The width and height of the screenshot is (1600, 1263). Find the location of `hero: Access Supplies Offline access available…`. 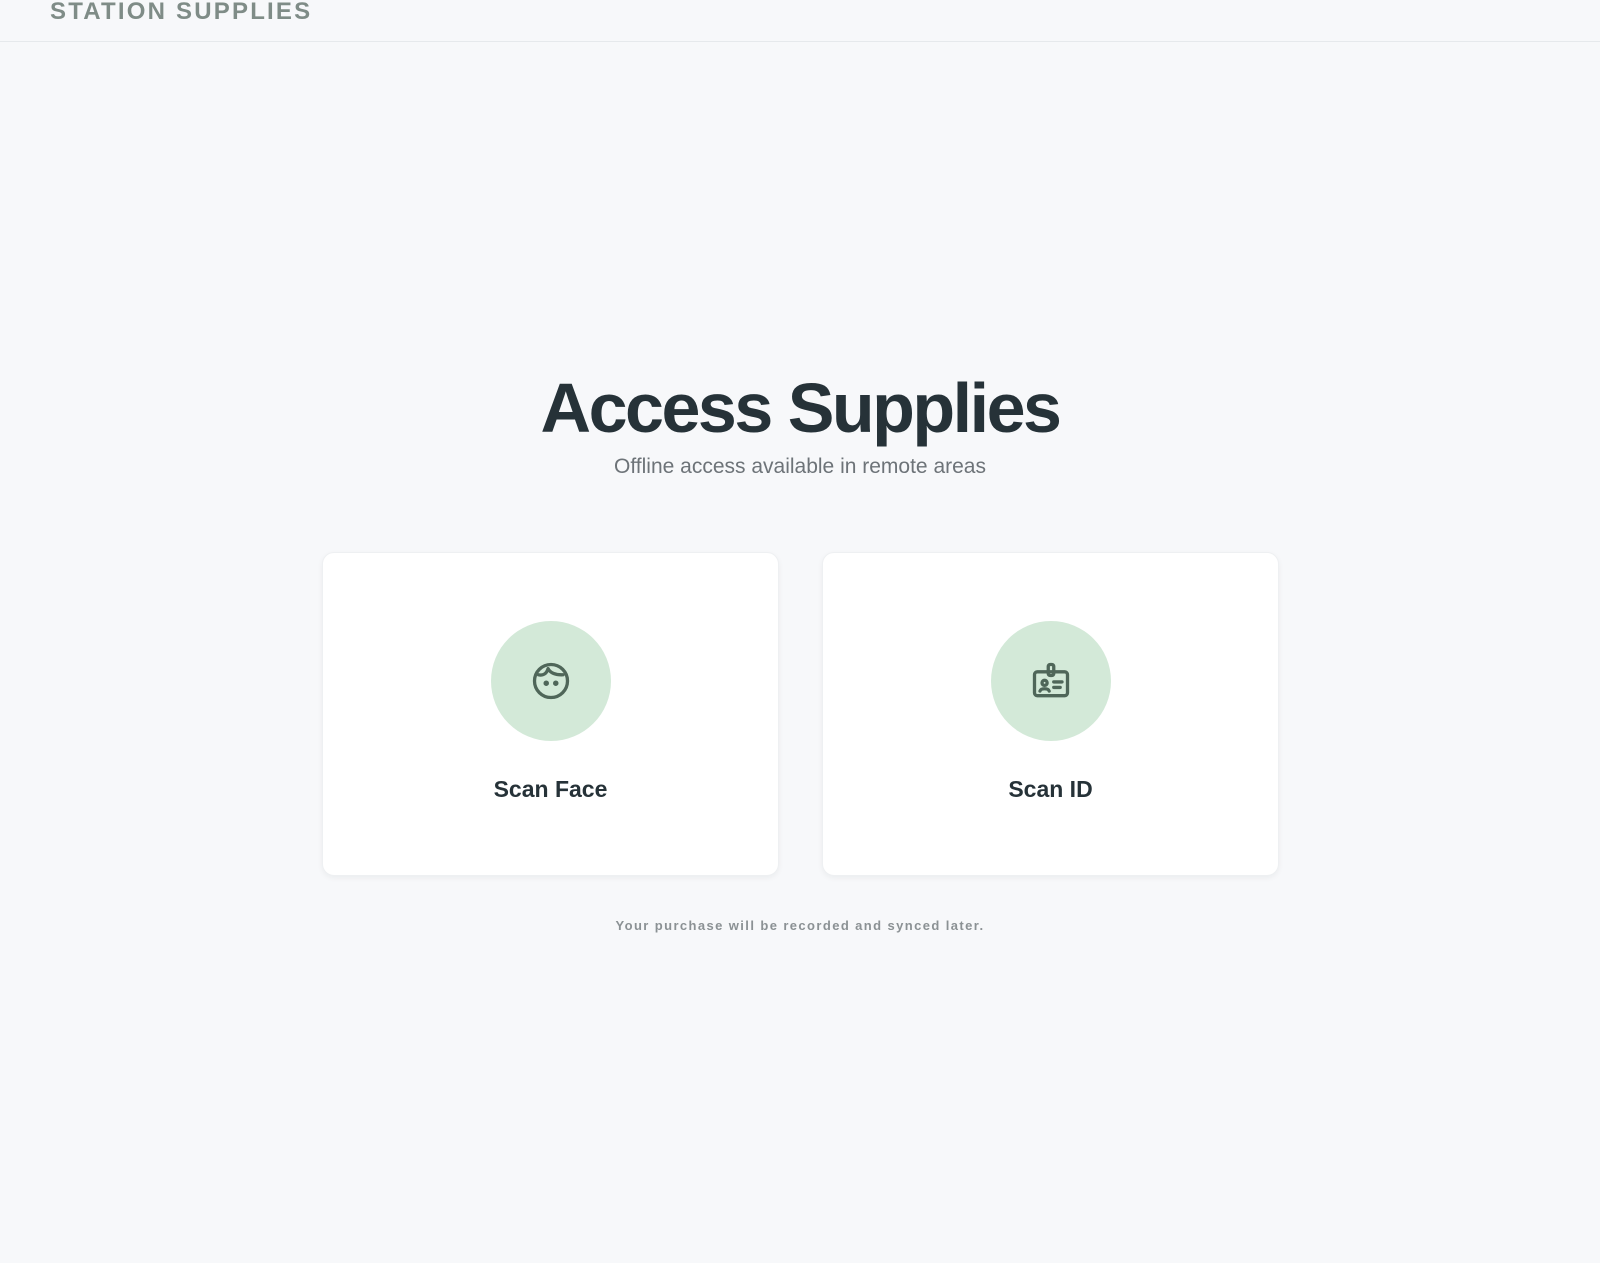

hero: Access Supplies Offline access available… is located at coordinates (800, 424).